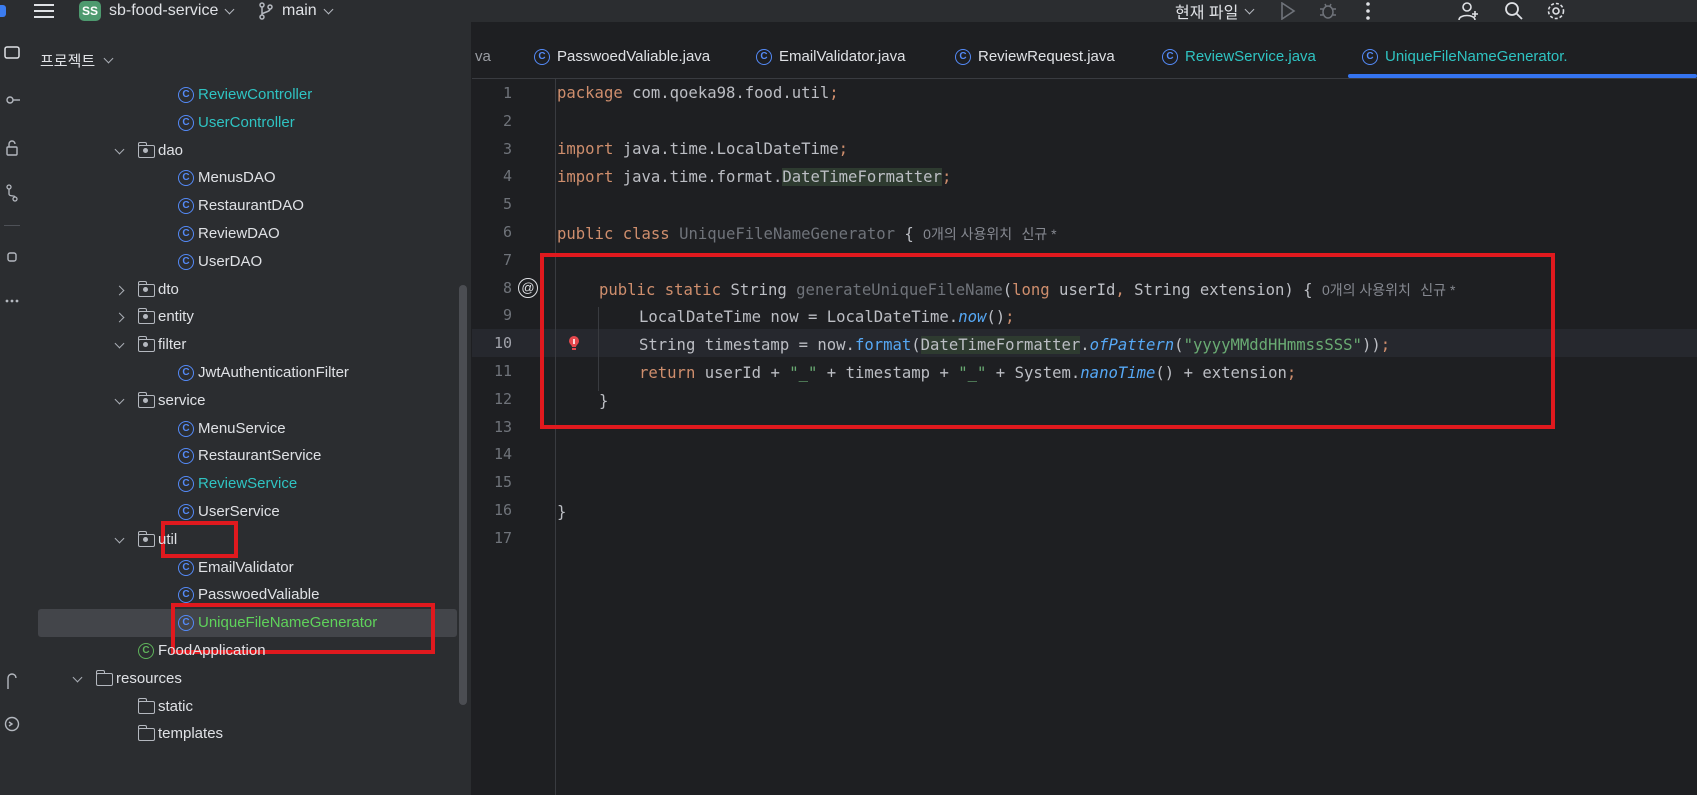  I want to click on tree-item: C UserController, so click(247, 123).